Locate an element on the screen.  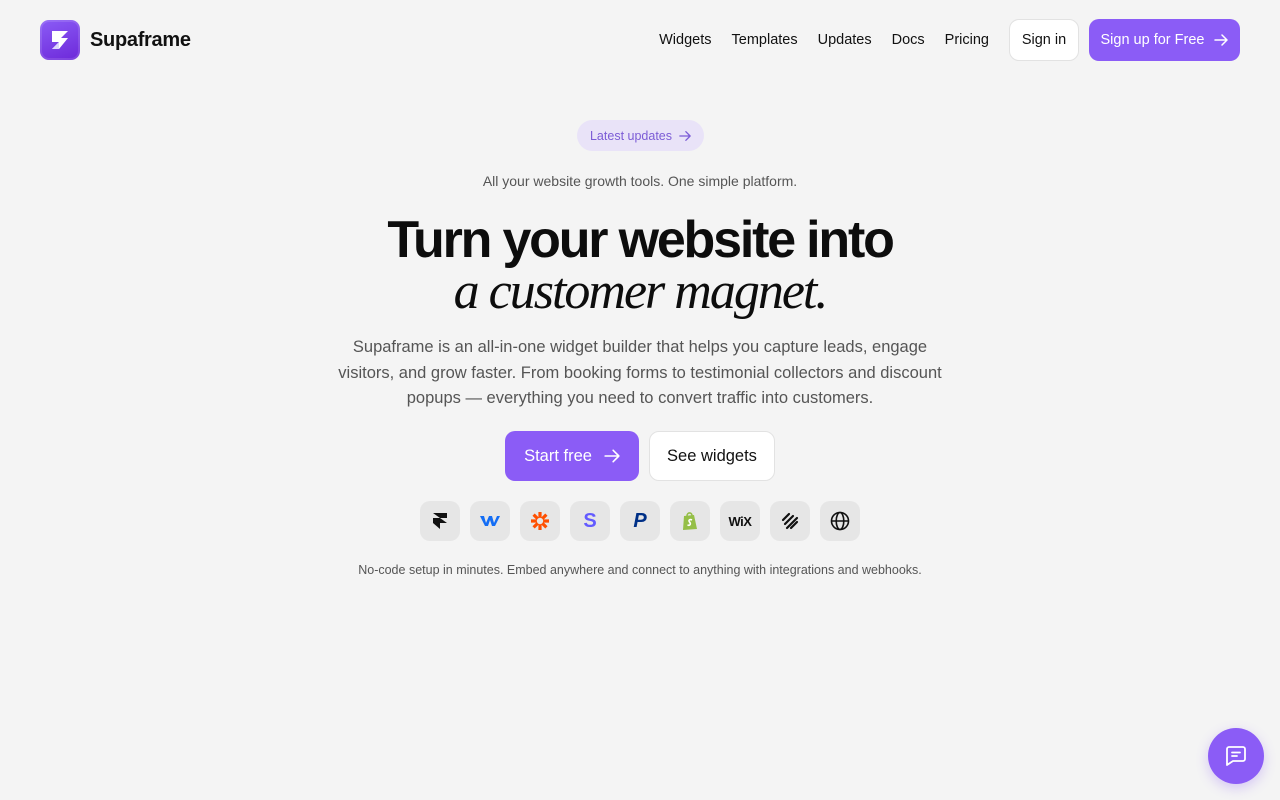
sign-in-label: Sign in is located at coordinates (1044, 40).